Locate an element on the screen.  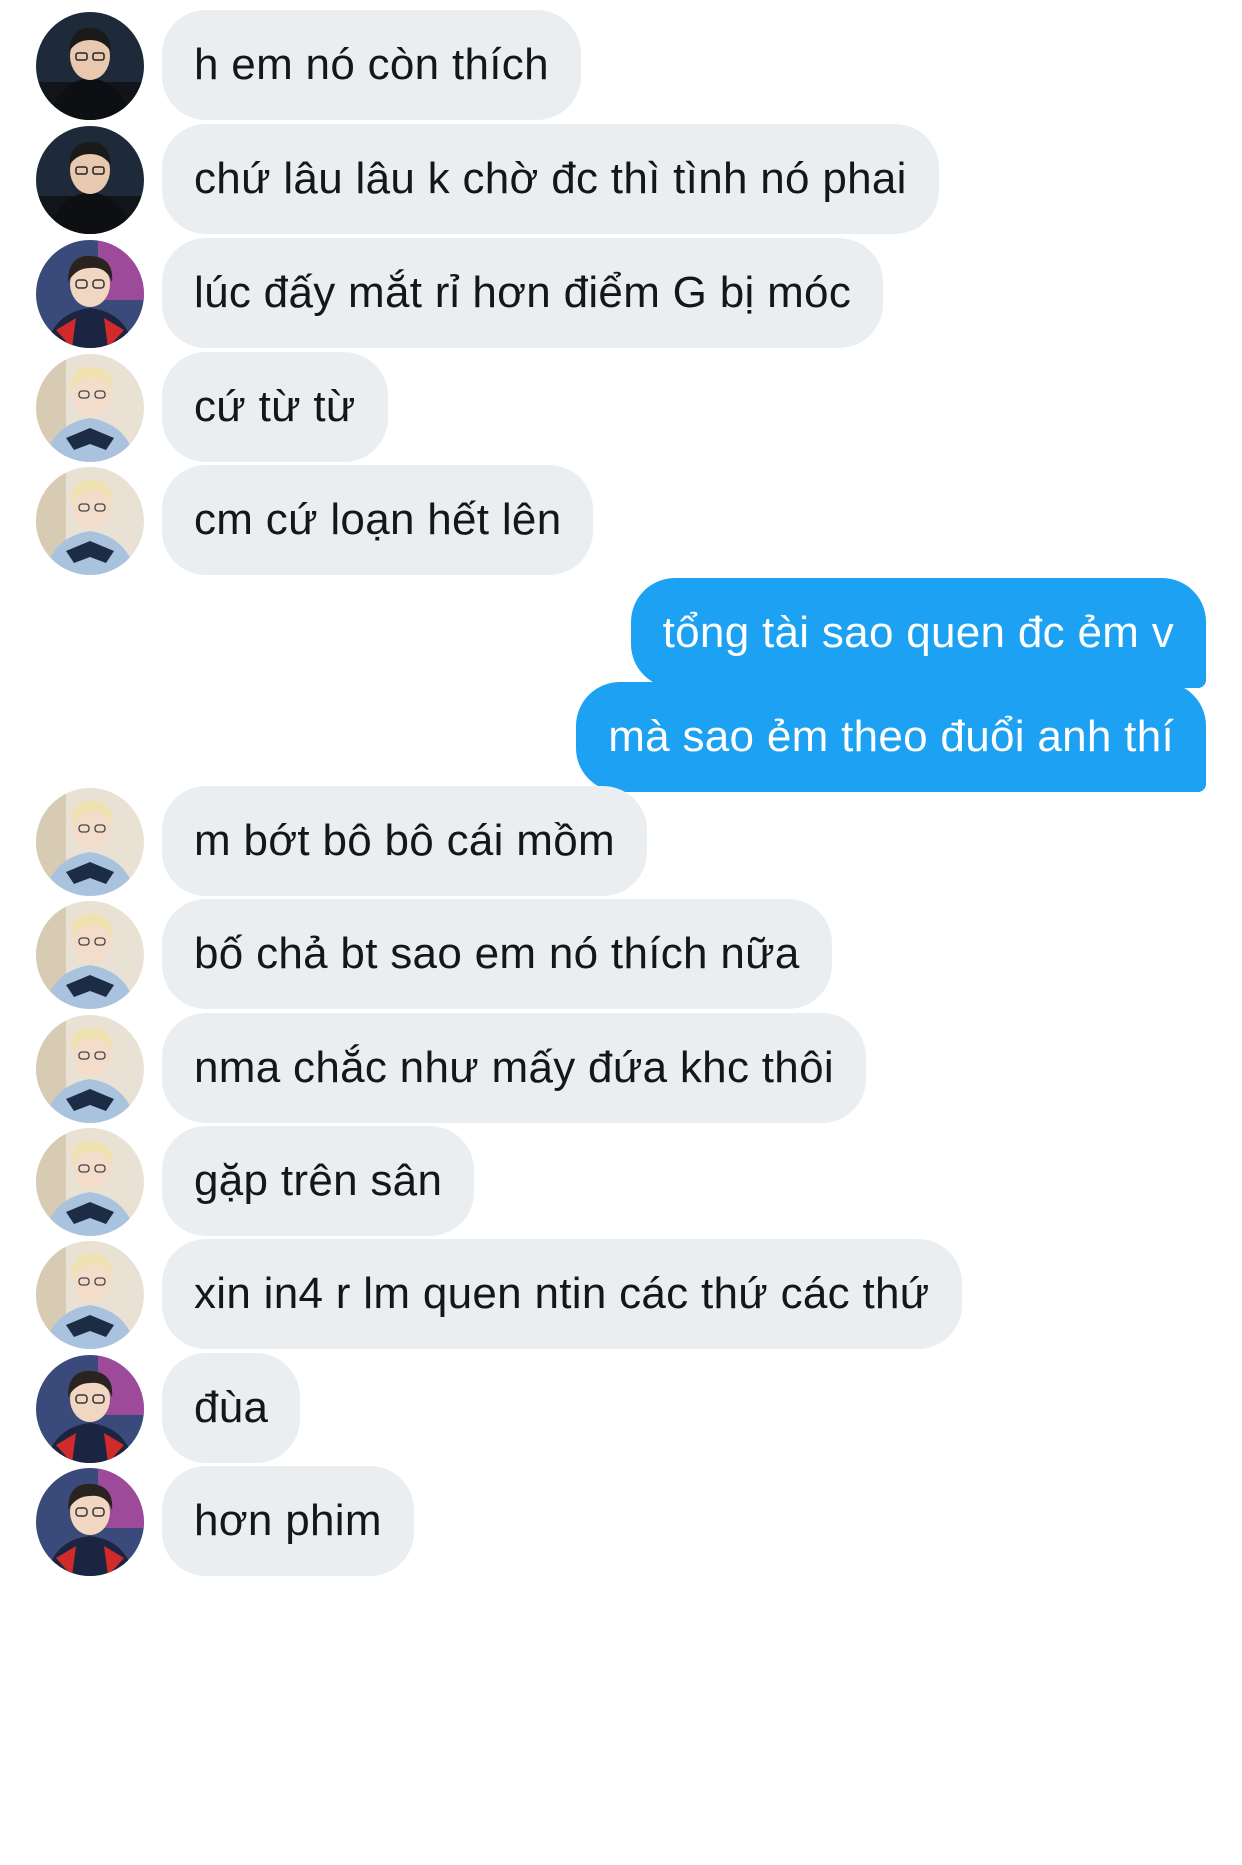
message-bubble: xin in4 r lm quen ntin các thứ các thứ is located at coordinates (562, 1294).